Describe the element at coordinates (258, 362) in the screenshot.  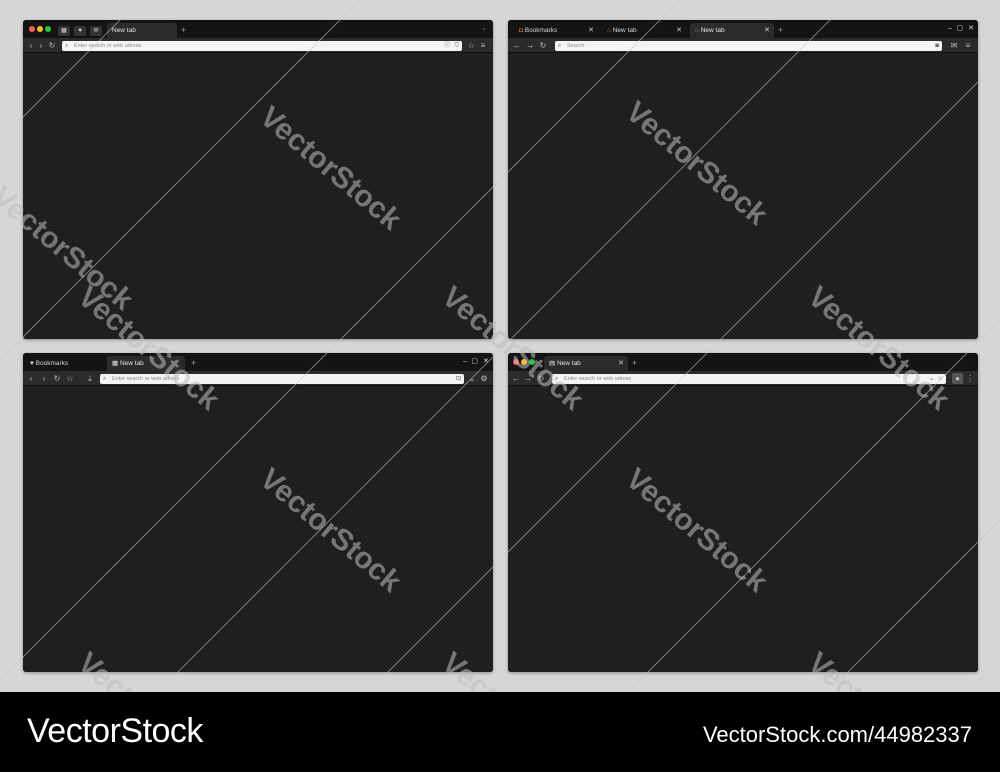
I see `tab-bar: ♥ Bookmarks ▦ New tab + – ▢ ✕` at that location.